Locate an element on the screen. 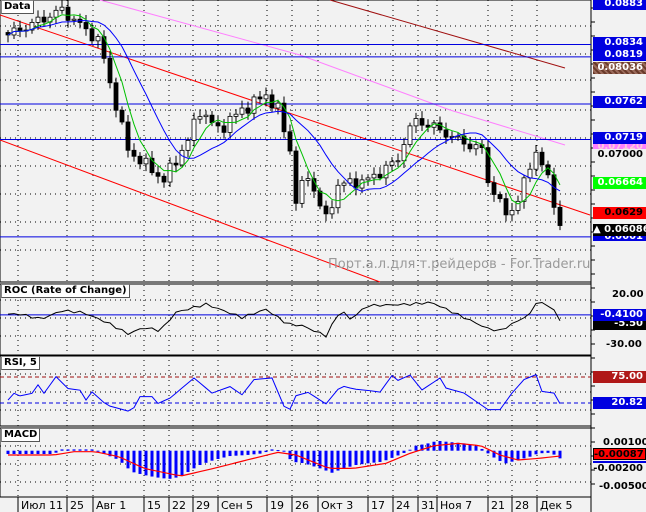  date-label: 15 is located at coordinates (154, 505).